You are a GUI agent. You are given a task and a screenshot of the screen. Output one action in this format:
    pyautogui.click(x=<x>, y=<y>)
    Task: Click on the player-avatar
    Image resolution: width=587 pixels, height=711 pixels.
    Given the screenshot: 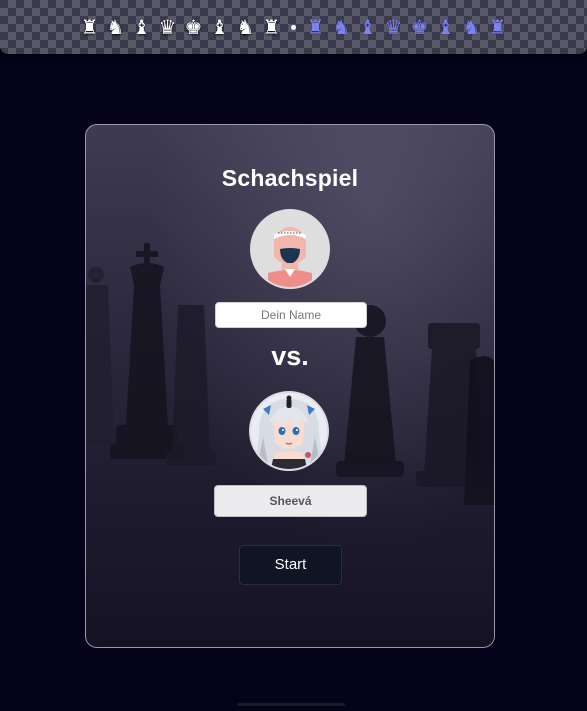 What is the action you would take?
    pyautogui.click(x=290, y=249)
    